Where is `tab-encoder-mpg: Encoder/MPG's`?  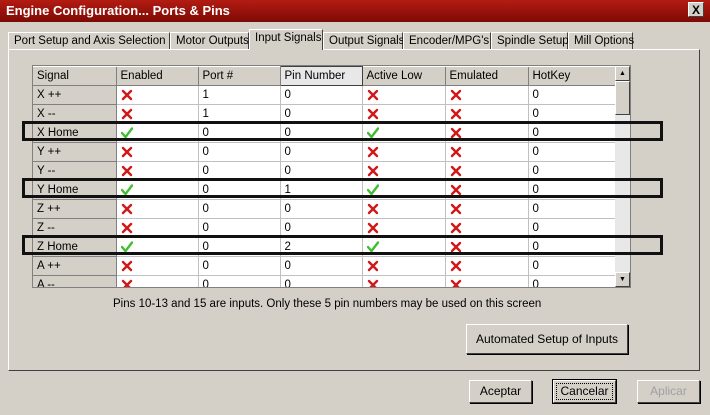 tab-encoder-mpg: Encoder/MPG's is located at coordinates (447, 41).